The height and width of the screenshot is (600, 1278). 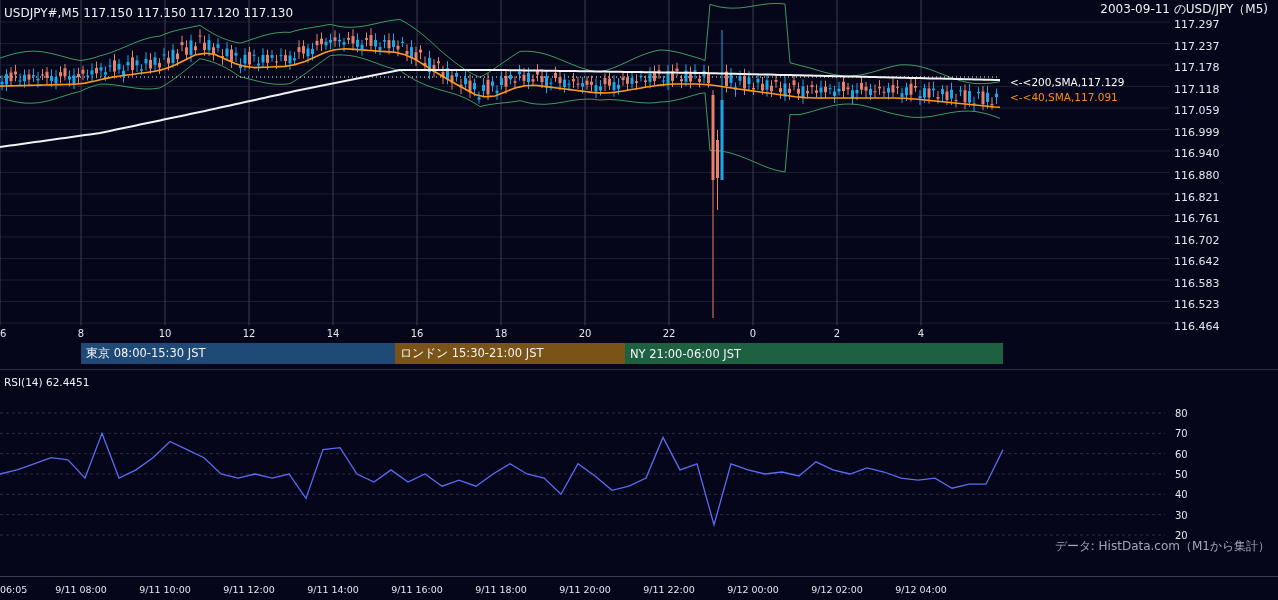 What do you see at coordinates (1181, 474) in the screenshot?
I see `axis-tick-label: 50` at bounding box center [1181, 474].